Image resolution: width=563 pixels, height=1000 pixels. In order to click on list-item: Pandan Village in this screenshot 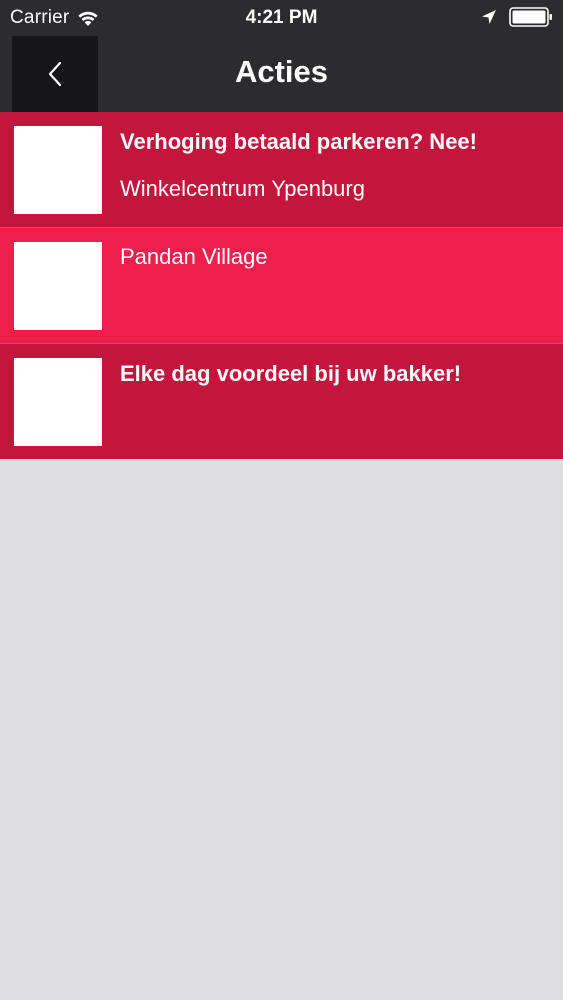, I will do `click(281, 286)`.